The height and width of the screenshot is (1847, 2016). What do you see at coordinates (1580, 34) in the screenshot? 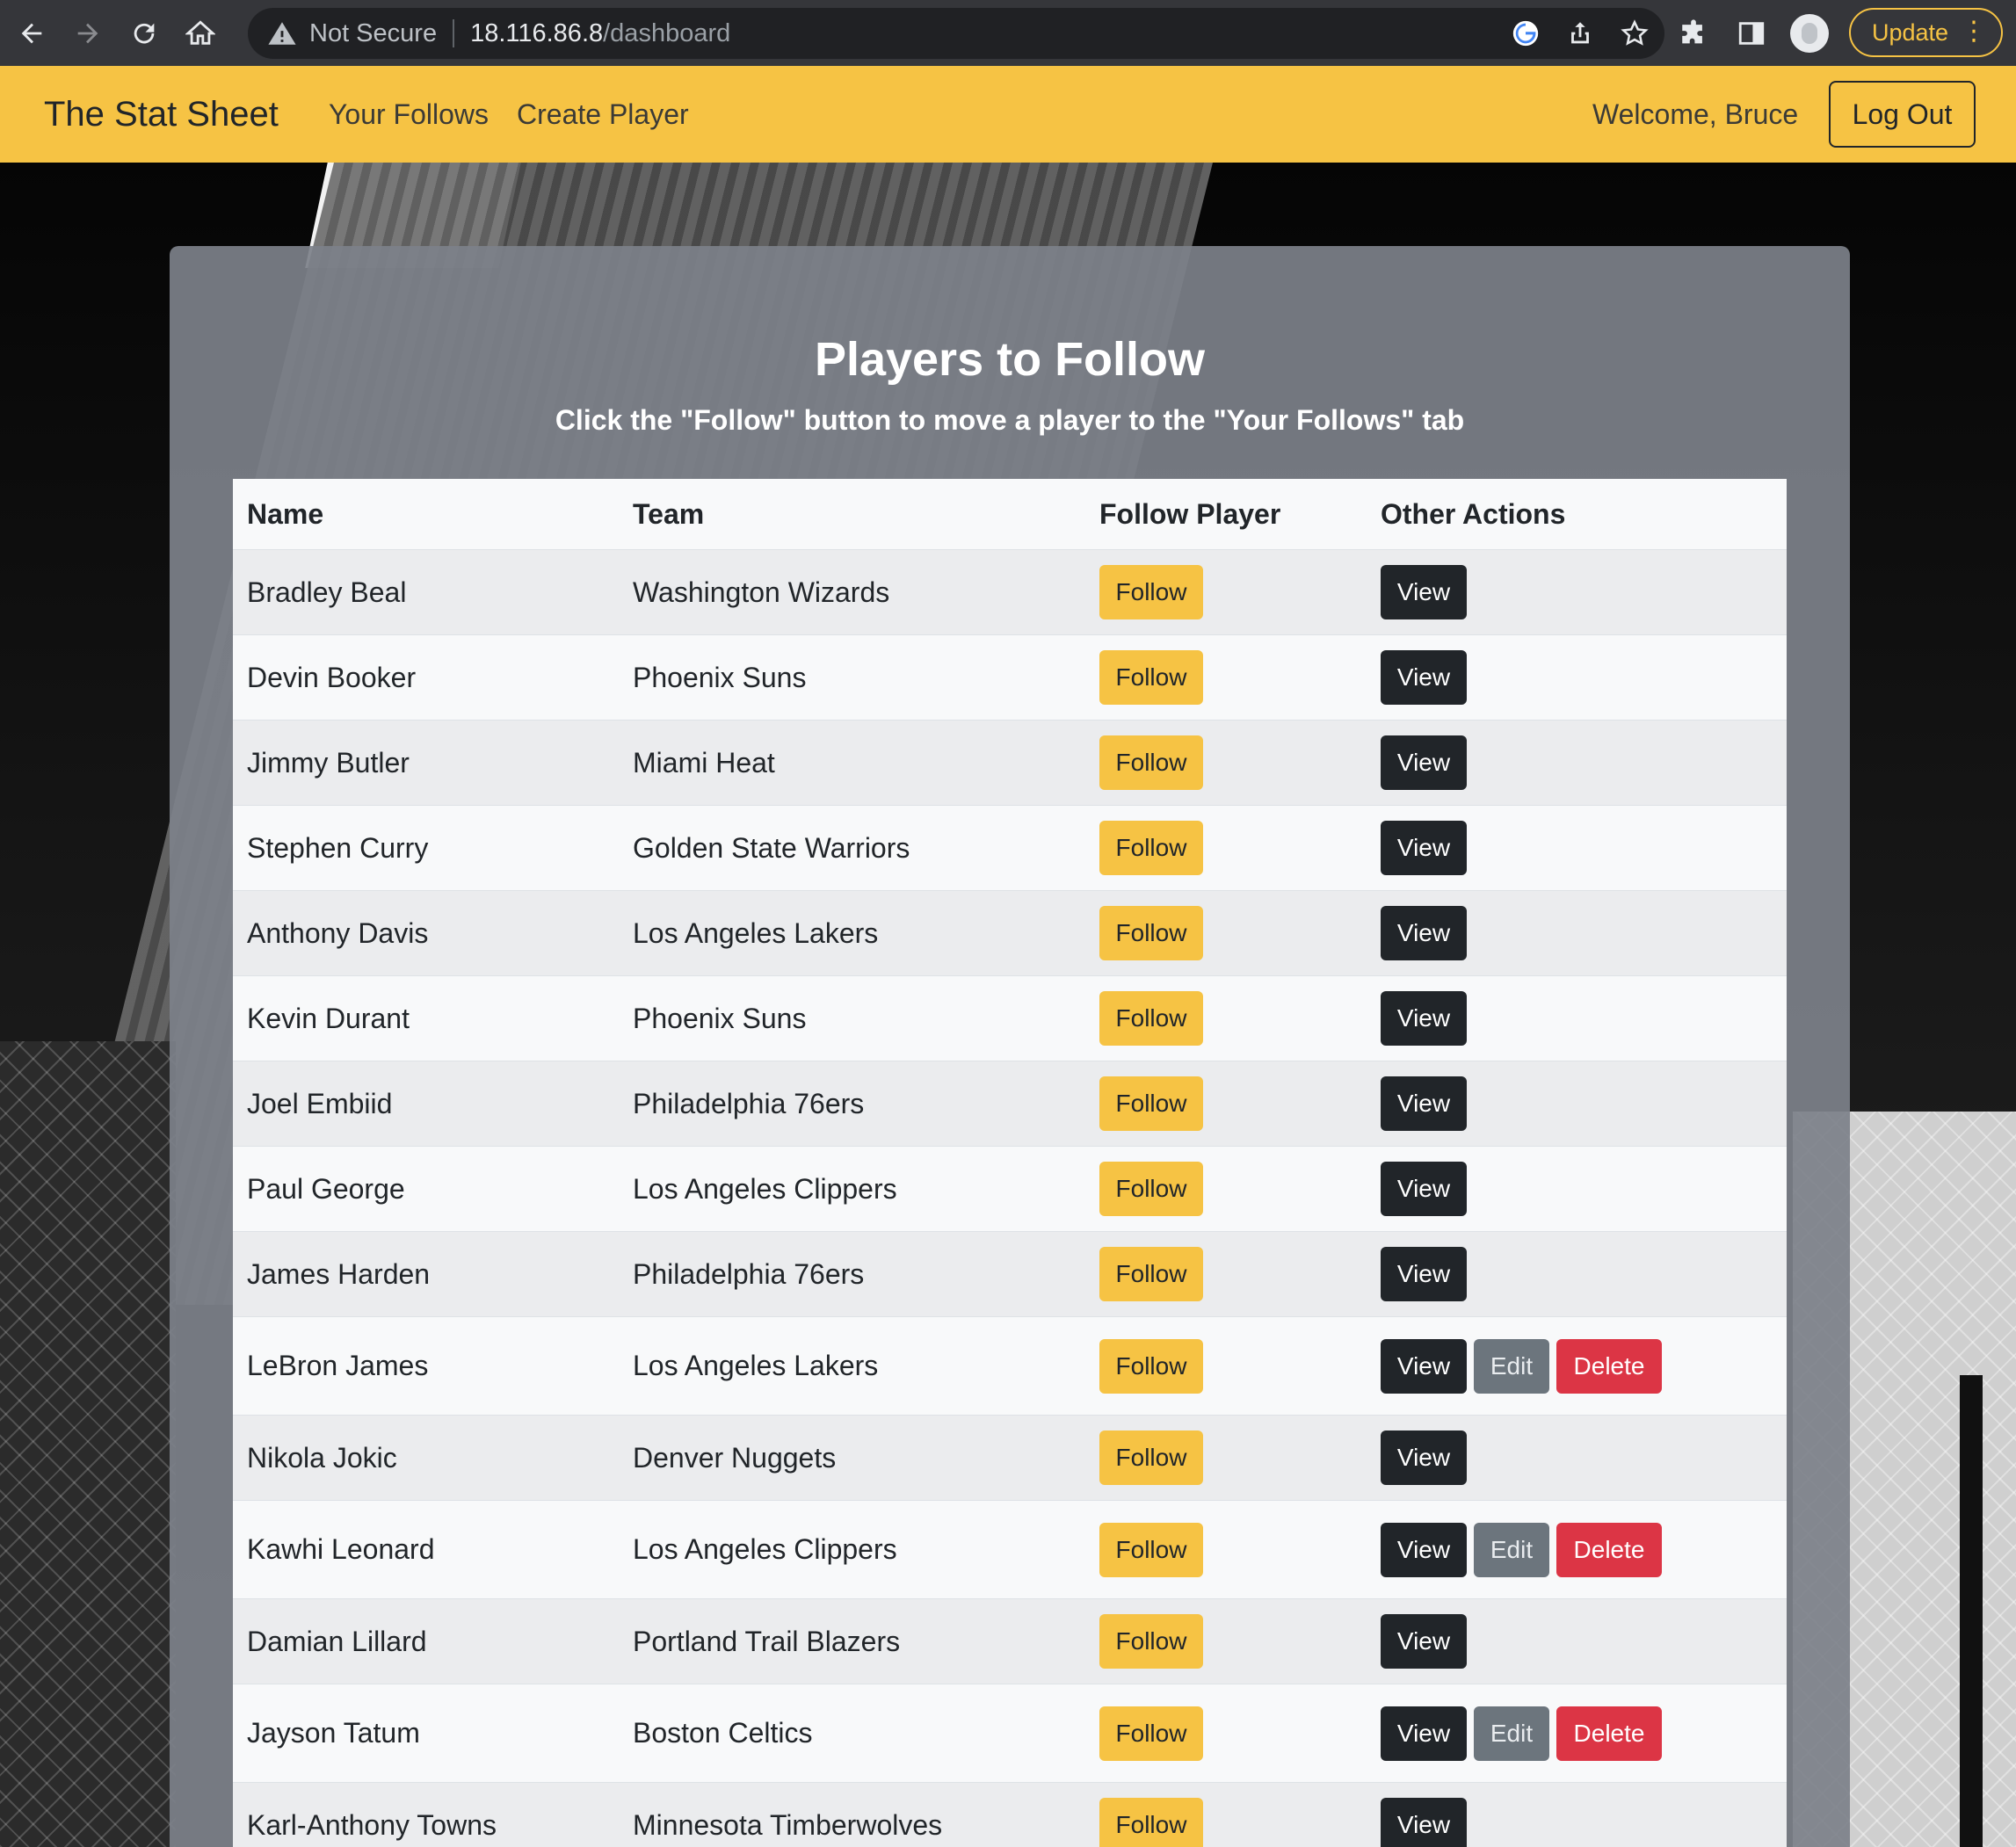
I see `share-icon` at bounding box center [1580, 34].